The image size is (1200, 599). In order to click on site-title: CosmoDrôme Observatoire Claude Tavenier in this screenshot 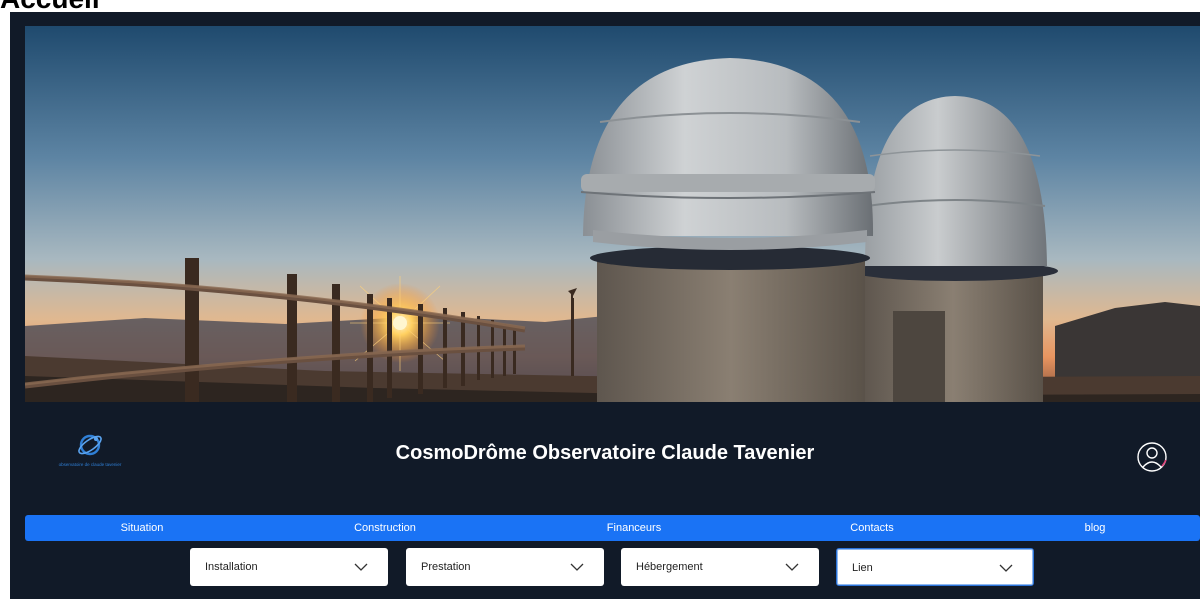, I will do `click(605, 453)`.